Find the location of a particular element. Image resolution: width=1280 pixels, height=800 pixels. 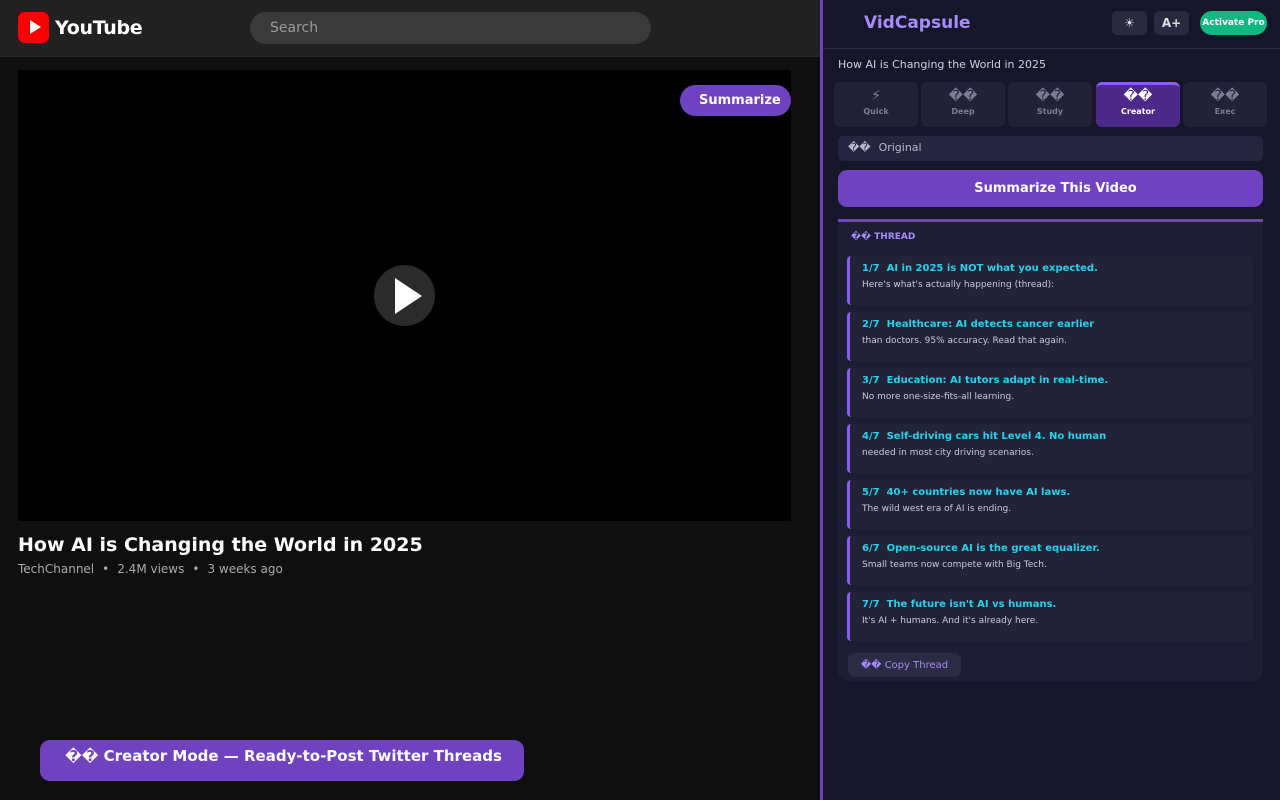

theme-toggle-button: ☀ is located at coordinates (1129, 23).